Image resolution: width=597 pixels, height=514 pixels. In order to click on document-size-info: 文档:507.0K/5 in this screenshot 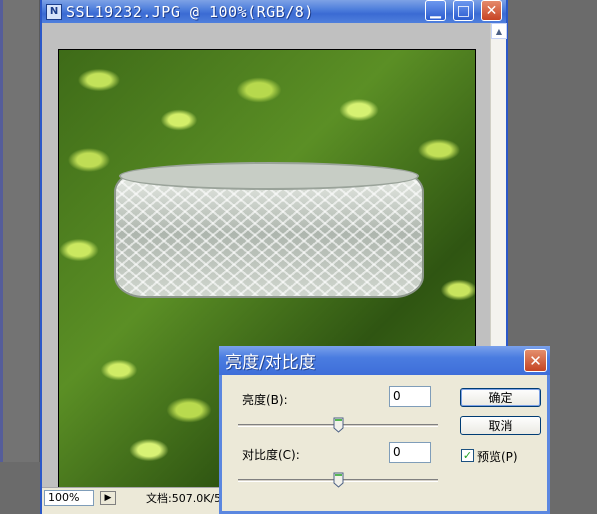, I will do `click(184, 498)`.